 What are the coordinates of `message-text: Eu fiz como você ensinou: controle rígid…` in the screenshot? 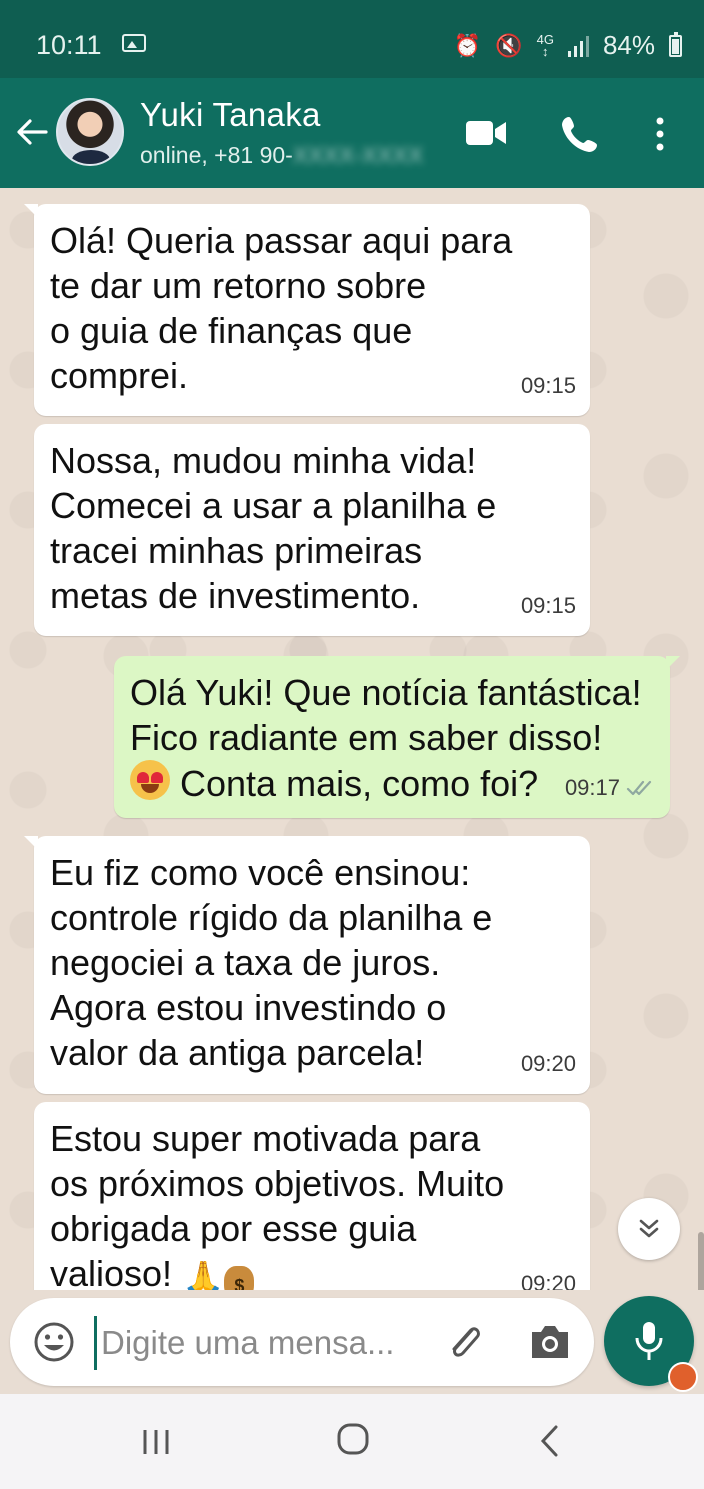 It's located at (271, 962).